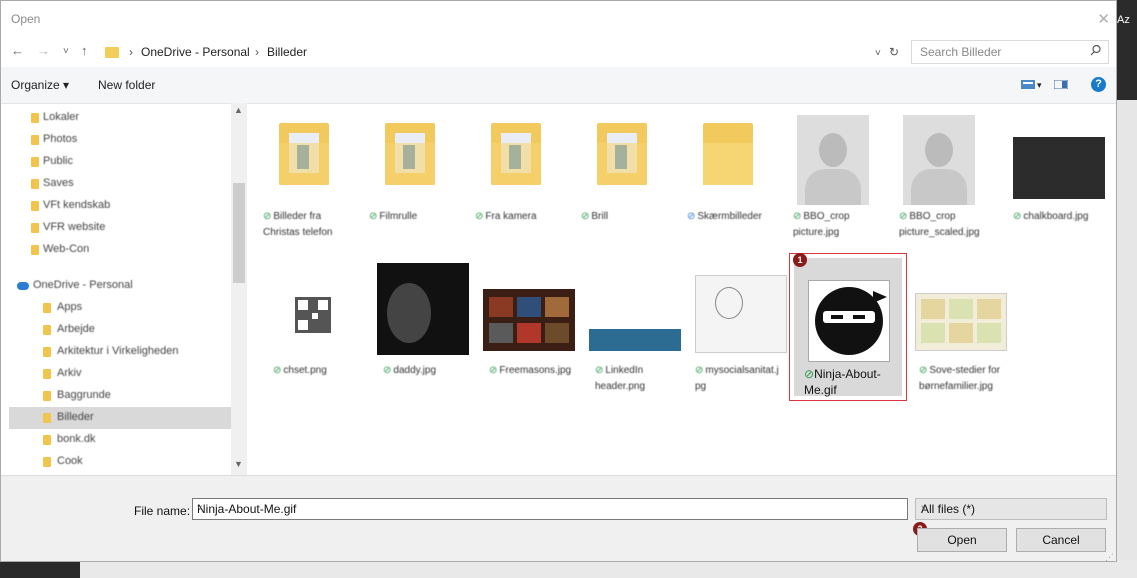 Image resolution: width=1137 pixels, height=578 pixels. Describe the element at coordinates (410, 370) in the screenshot. I see `file-name: ⊘ daddy.jpg` at that location.